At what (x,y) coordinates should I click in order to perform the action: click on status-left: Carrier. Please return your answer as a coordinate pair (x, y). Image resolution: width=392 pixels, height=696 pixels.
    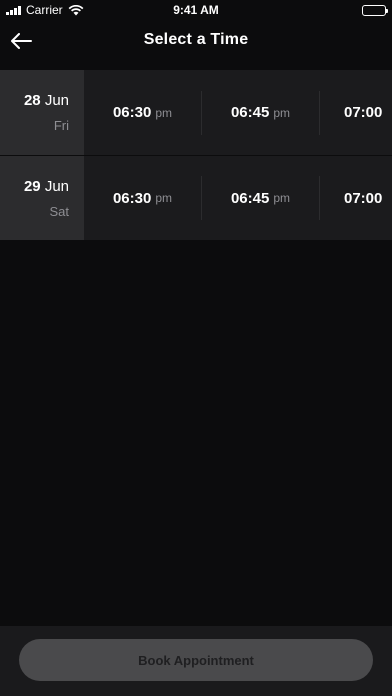
    Looking at the image, I should click on (45, 10).